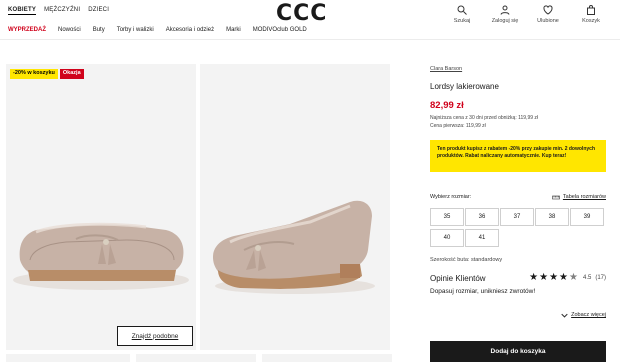  I want to click on tab-mezczyzni: MĘŻCZYŹNI, so click(62, 11).